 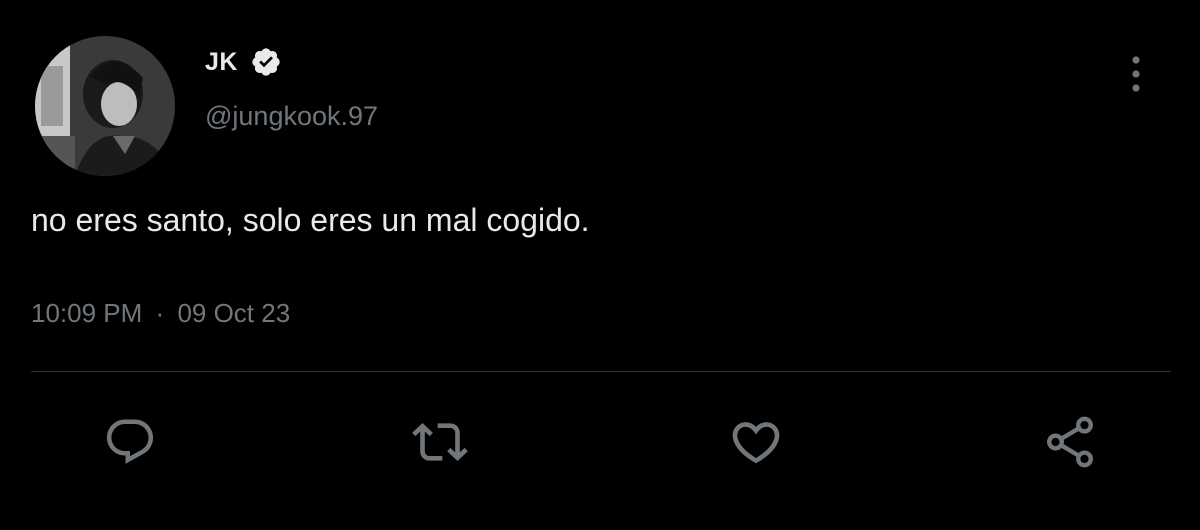 What do you see at coordinates (243, 62) in the screenshot?
I see `author-name-row: JK` at bounding box center [243, 62].